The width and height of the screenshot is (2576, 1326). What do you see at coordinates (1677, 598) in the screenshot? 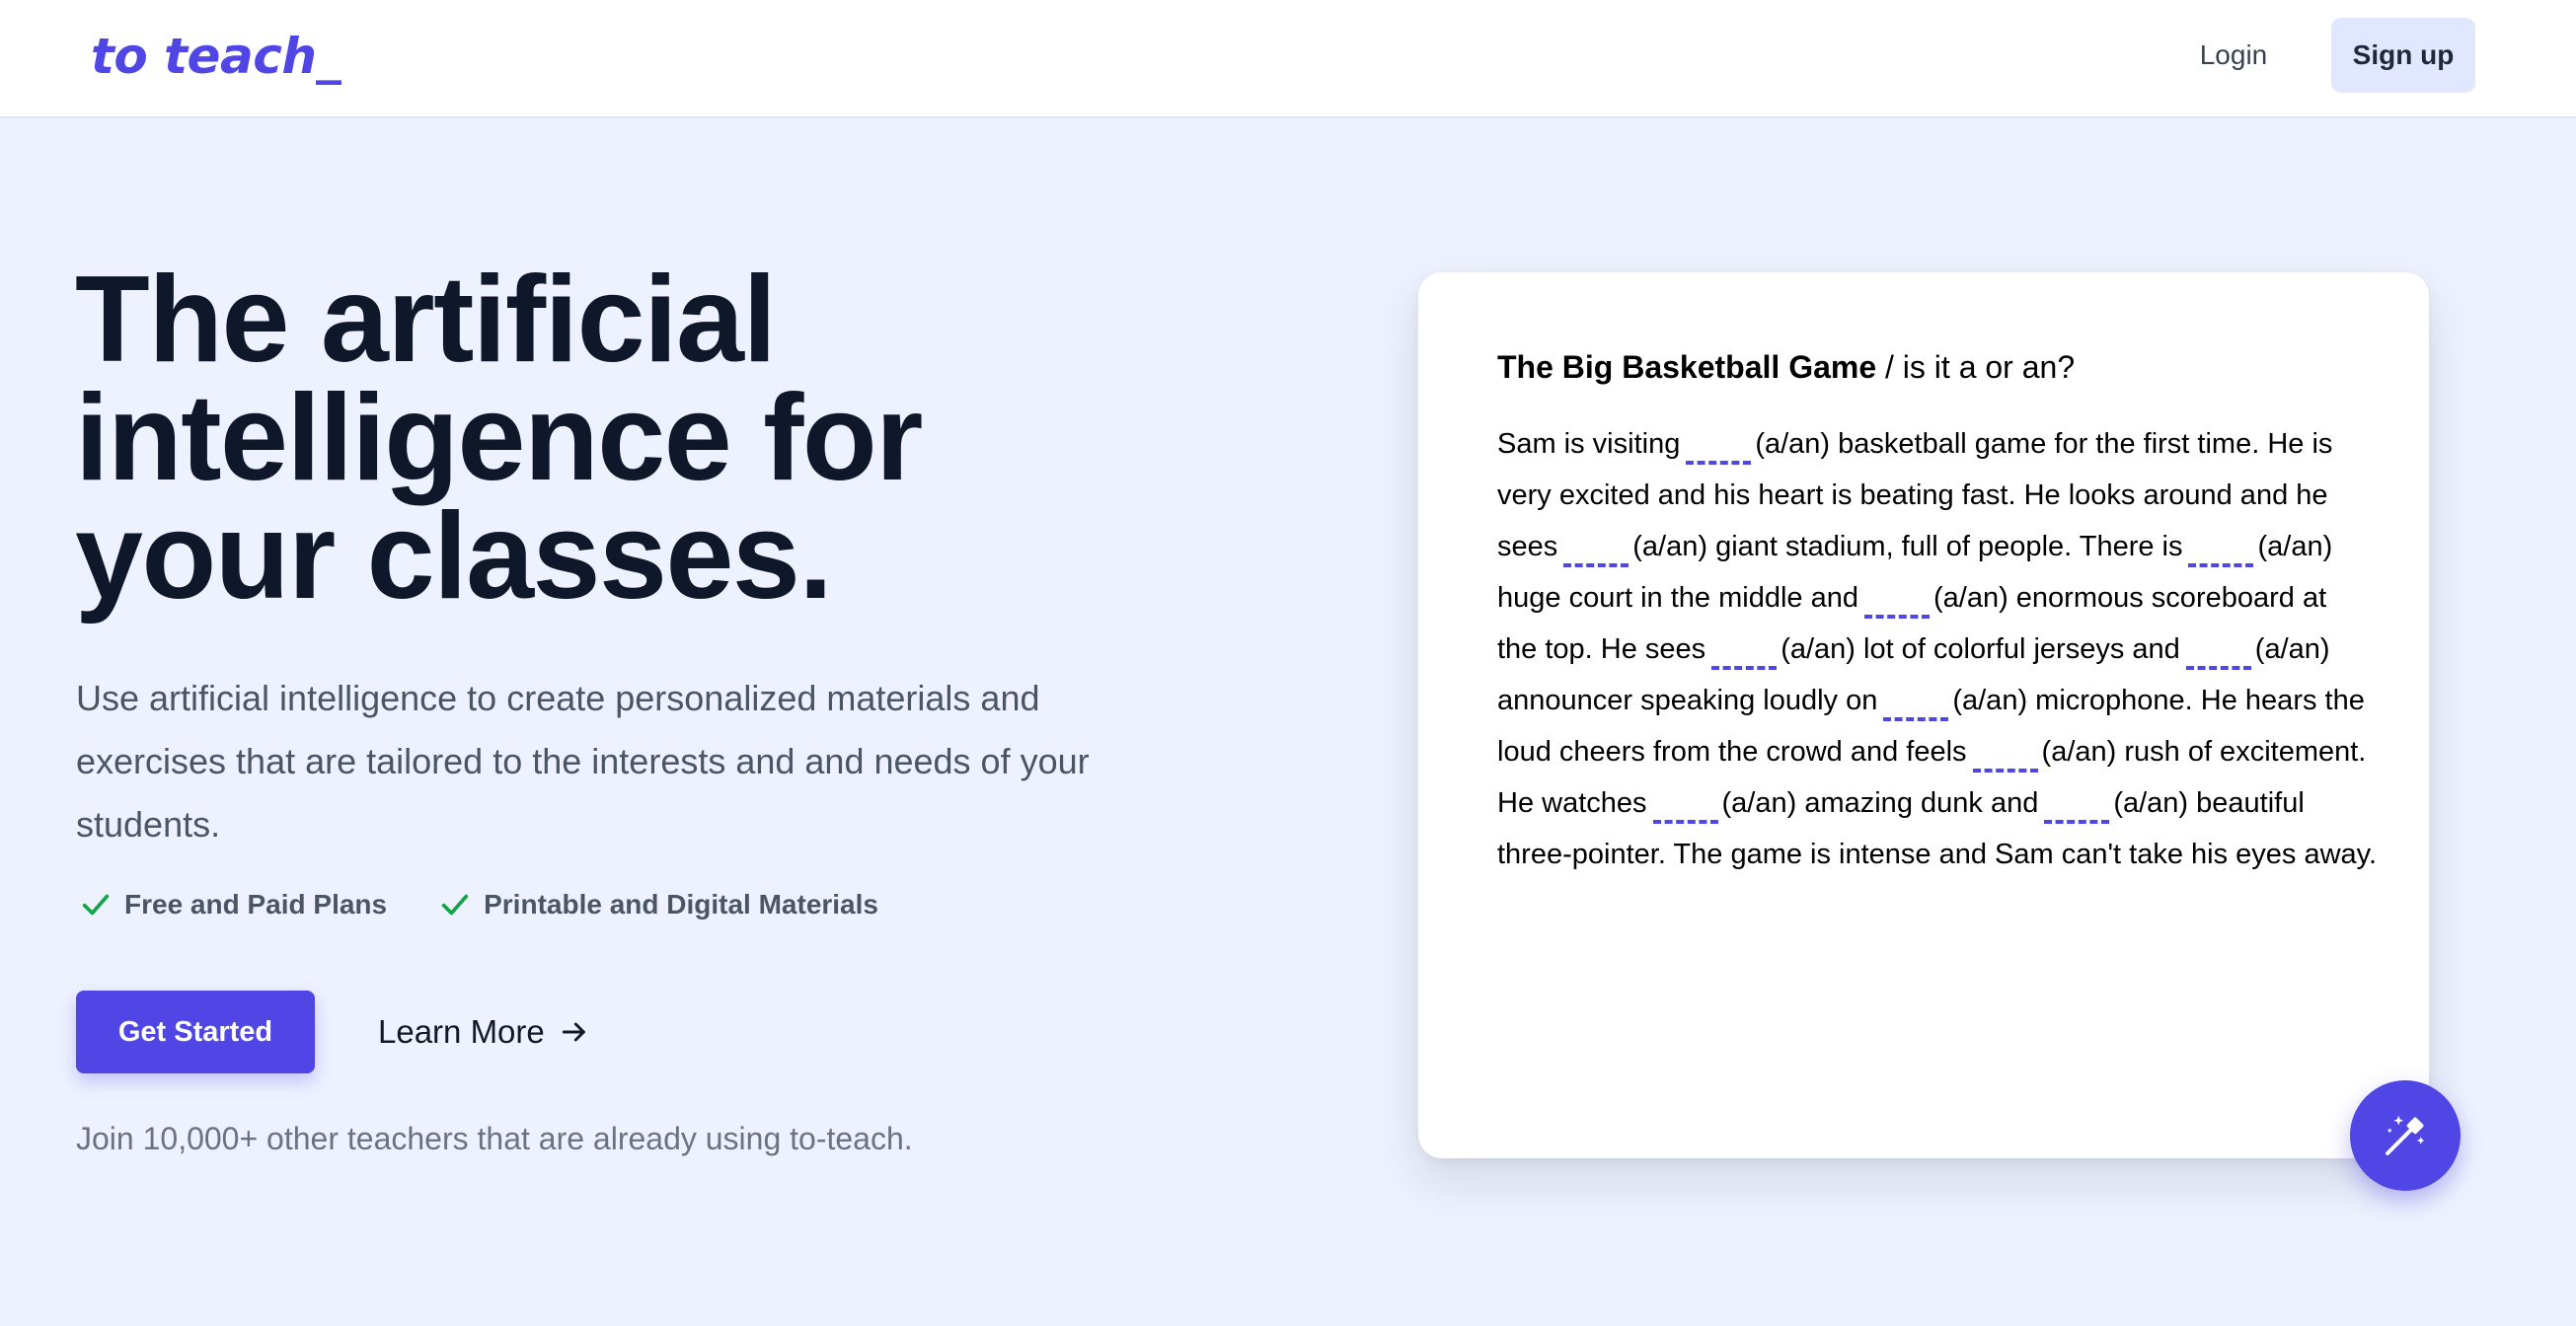
I see `story-text: huge court in the middle and` at bounding box center [1677, 598].